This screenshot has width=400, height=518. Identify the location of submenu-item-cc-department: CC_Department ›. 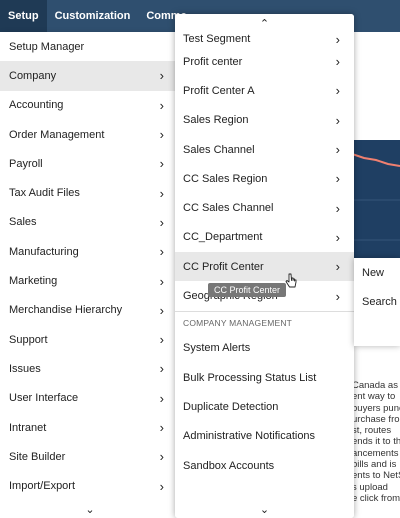
(264, 237).